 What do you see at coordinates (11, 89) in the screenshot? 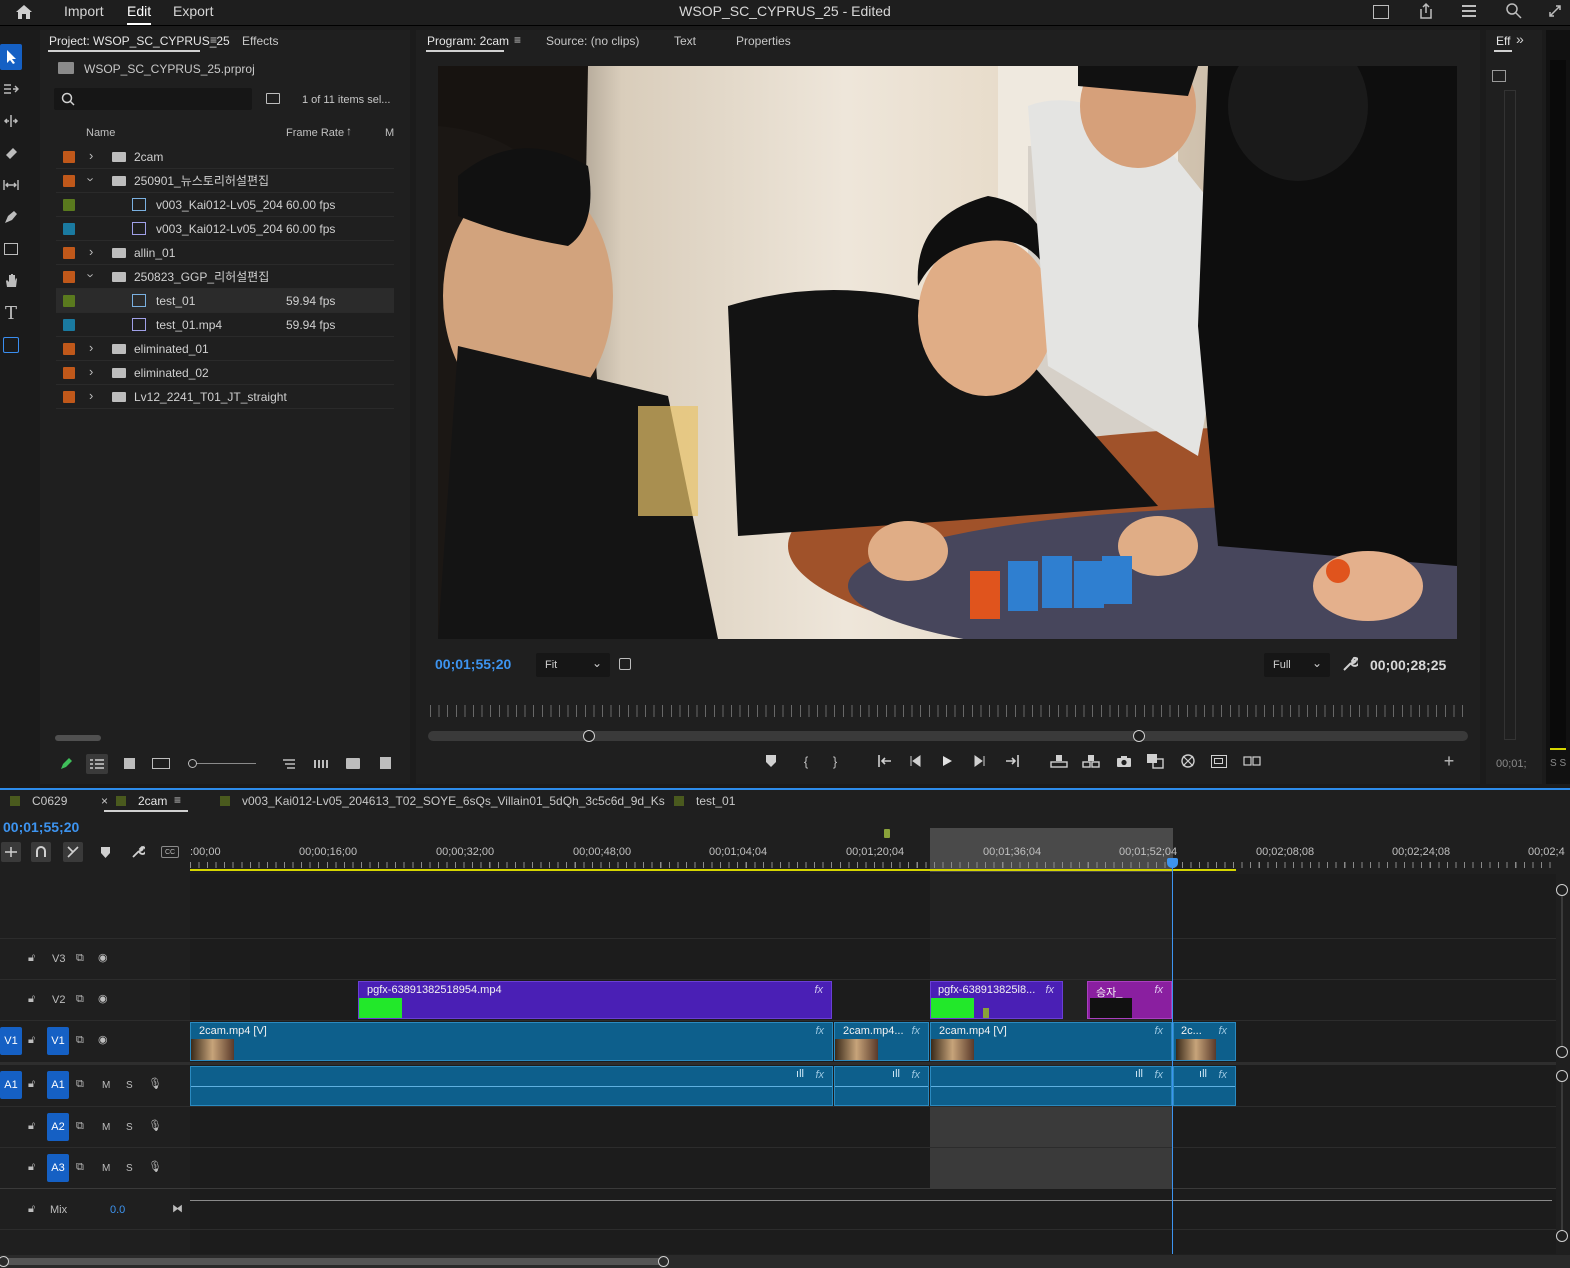
I see `track-select-tool-icon` at bounding box center [11, 89].